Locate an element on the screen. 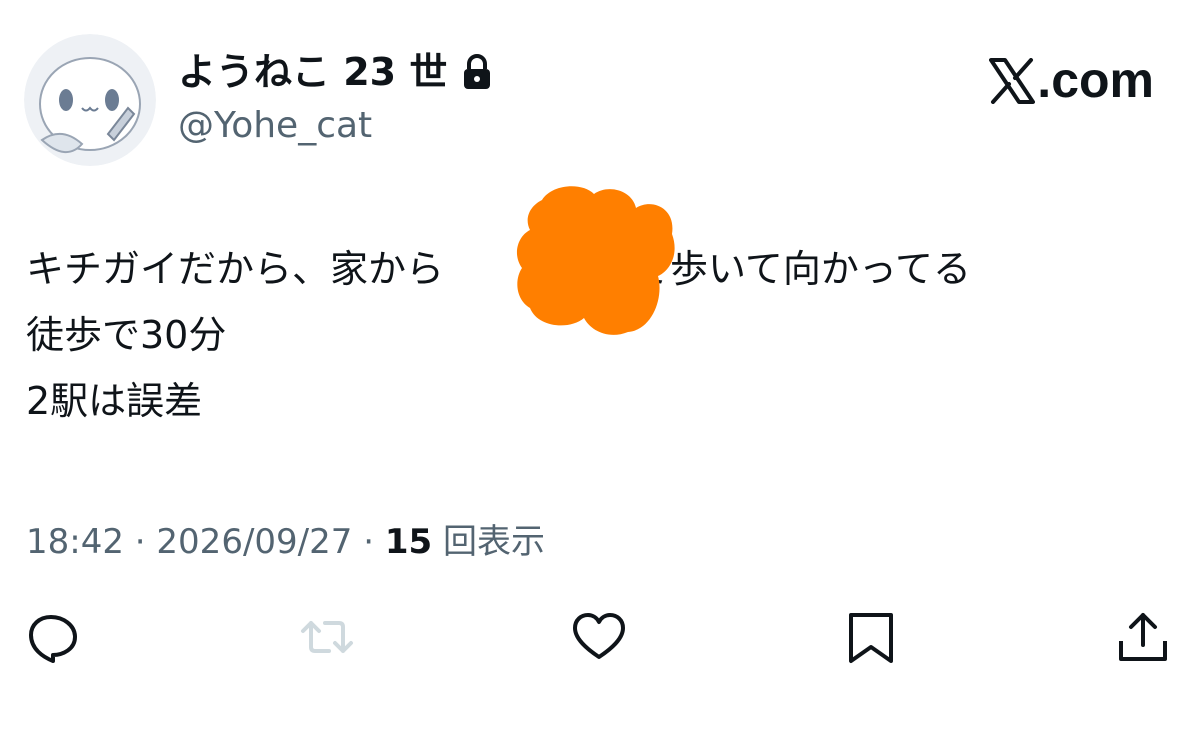 The width and height of the screenshot is (1200, 740). action-bar is located at coordinates (600, 635).